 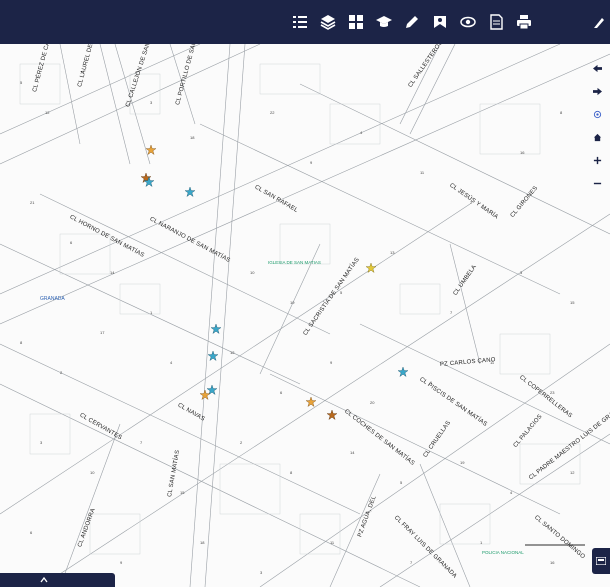 What do you see at coordinates (597, 160) in the screenshot?
I see `zoom-in-icon` at bounding box center [597, 160].